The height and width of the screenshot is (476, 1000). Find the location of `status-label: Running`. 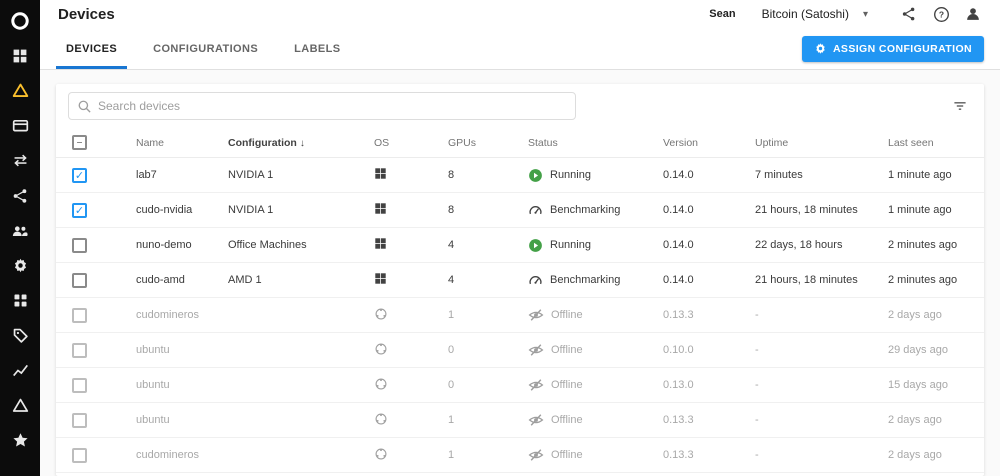

status-label: Running is located at coordinates (570, 175).